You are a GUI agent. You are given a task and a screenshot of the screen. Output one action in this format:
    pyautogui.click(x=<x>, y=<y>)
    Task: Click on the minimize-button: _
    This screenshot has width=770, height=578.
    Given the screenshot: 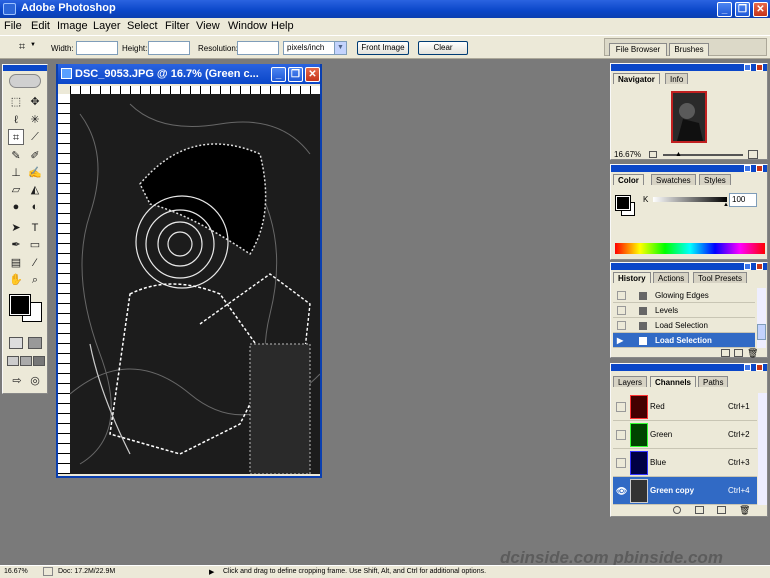 What is the action you would take?
    pyautogui.click(x=724, y=9)
    